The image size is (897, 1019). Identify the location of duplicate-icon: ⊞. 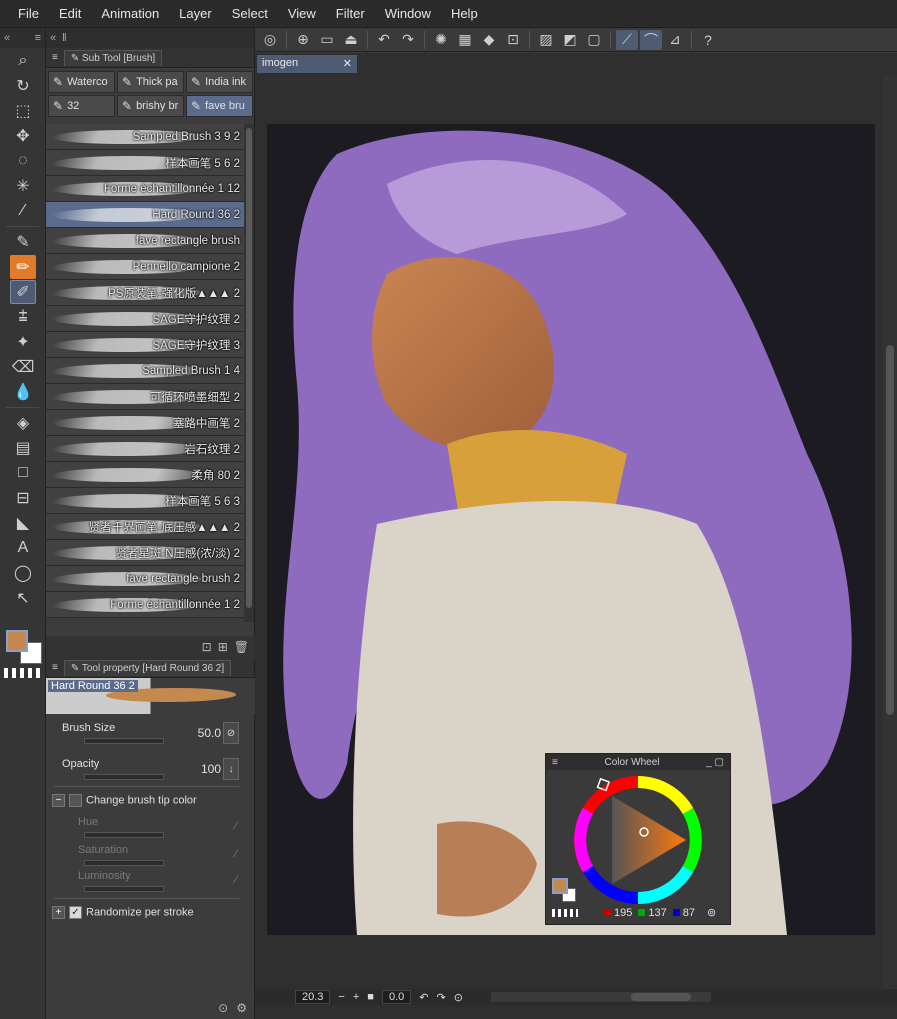
(223, 647).